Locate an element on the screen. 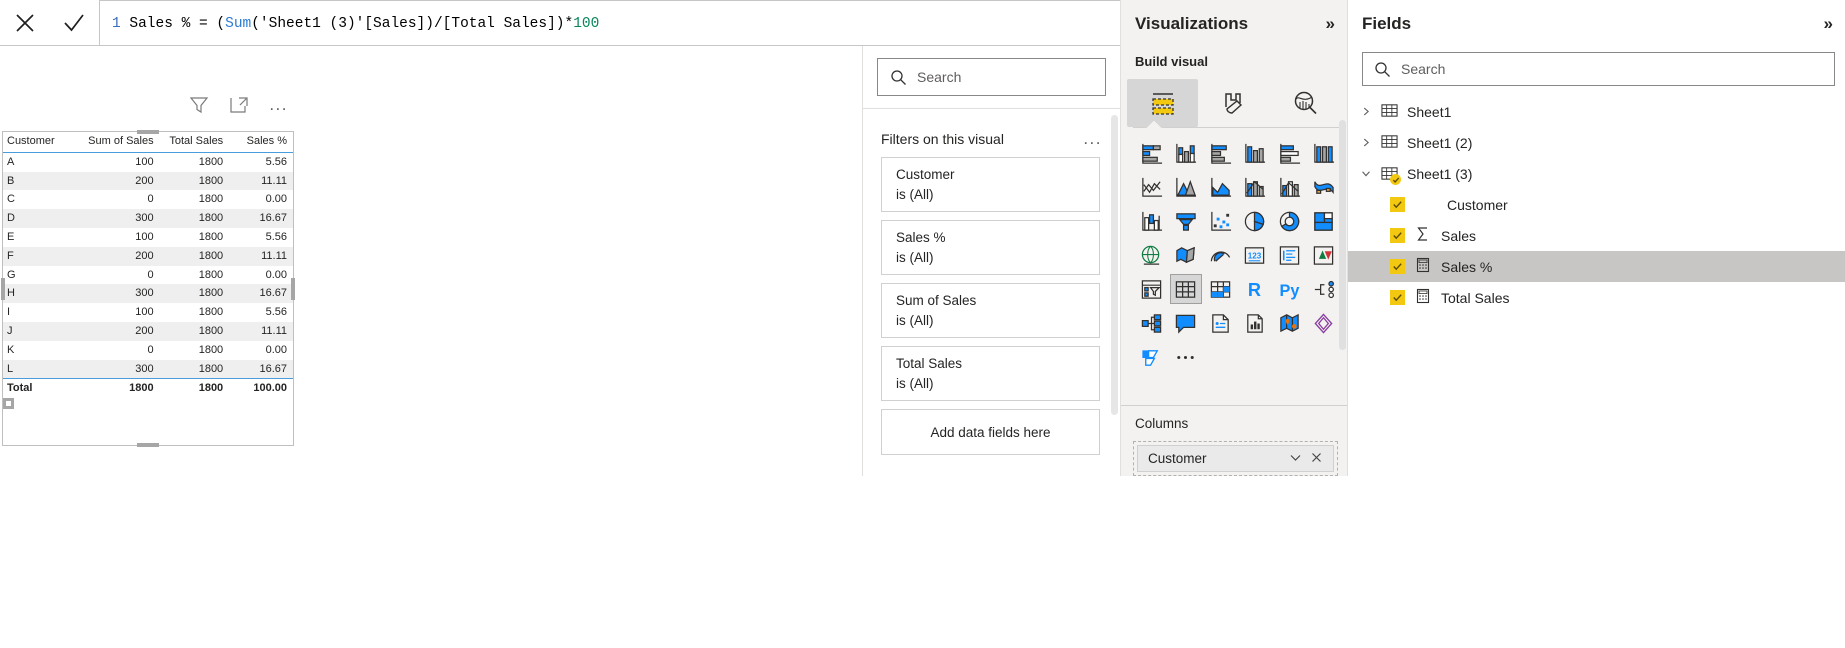 Image resolution: width=1845 pixels, height=648 pixels. table-row: G 0 1800 0.00 is located at coordinates (148, 275).